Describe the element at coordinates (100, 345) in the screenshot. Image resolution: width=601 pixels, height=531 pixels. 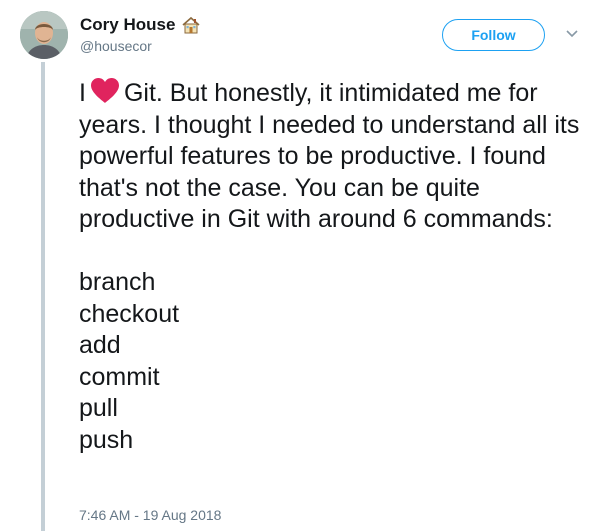
I see `command-item: add` at that location.